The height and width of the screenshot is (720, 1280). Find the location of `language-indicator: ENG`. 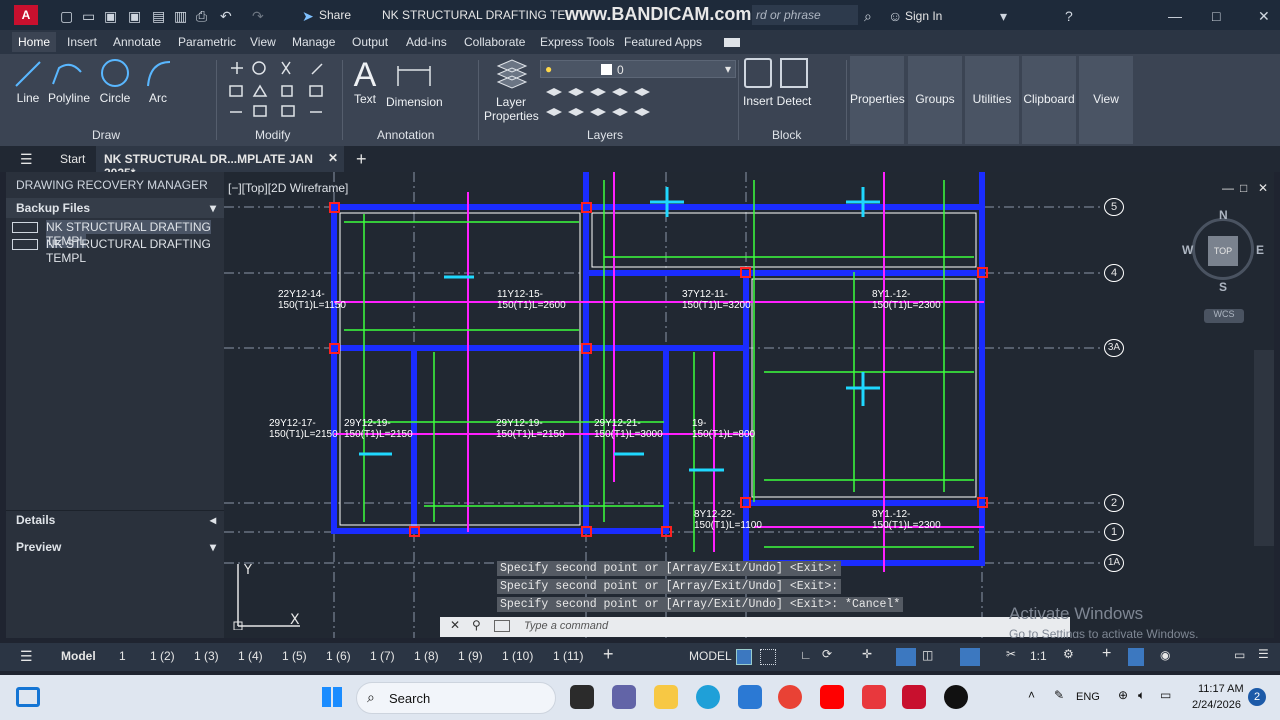

language-indicator: ENG is located at coordinates (1088, 697).